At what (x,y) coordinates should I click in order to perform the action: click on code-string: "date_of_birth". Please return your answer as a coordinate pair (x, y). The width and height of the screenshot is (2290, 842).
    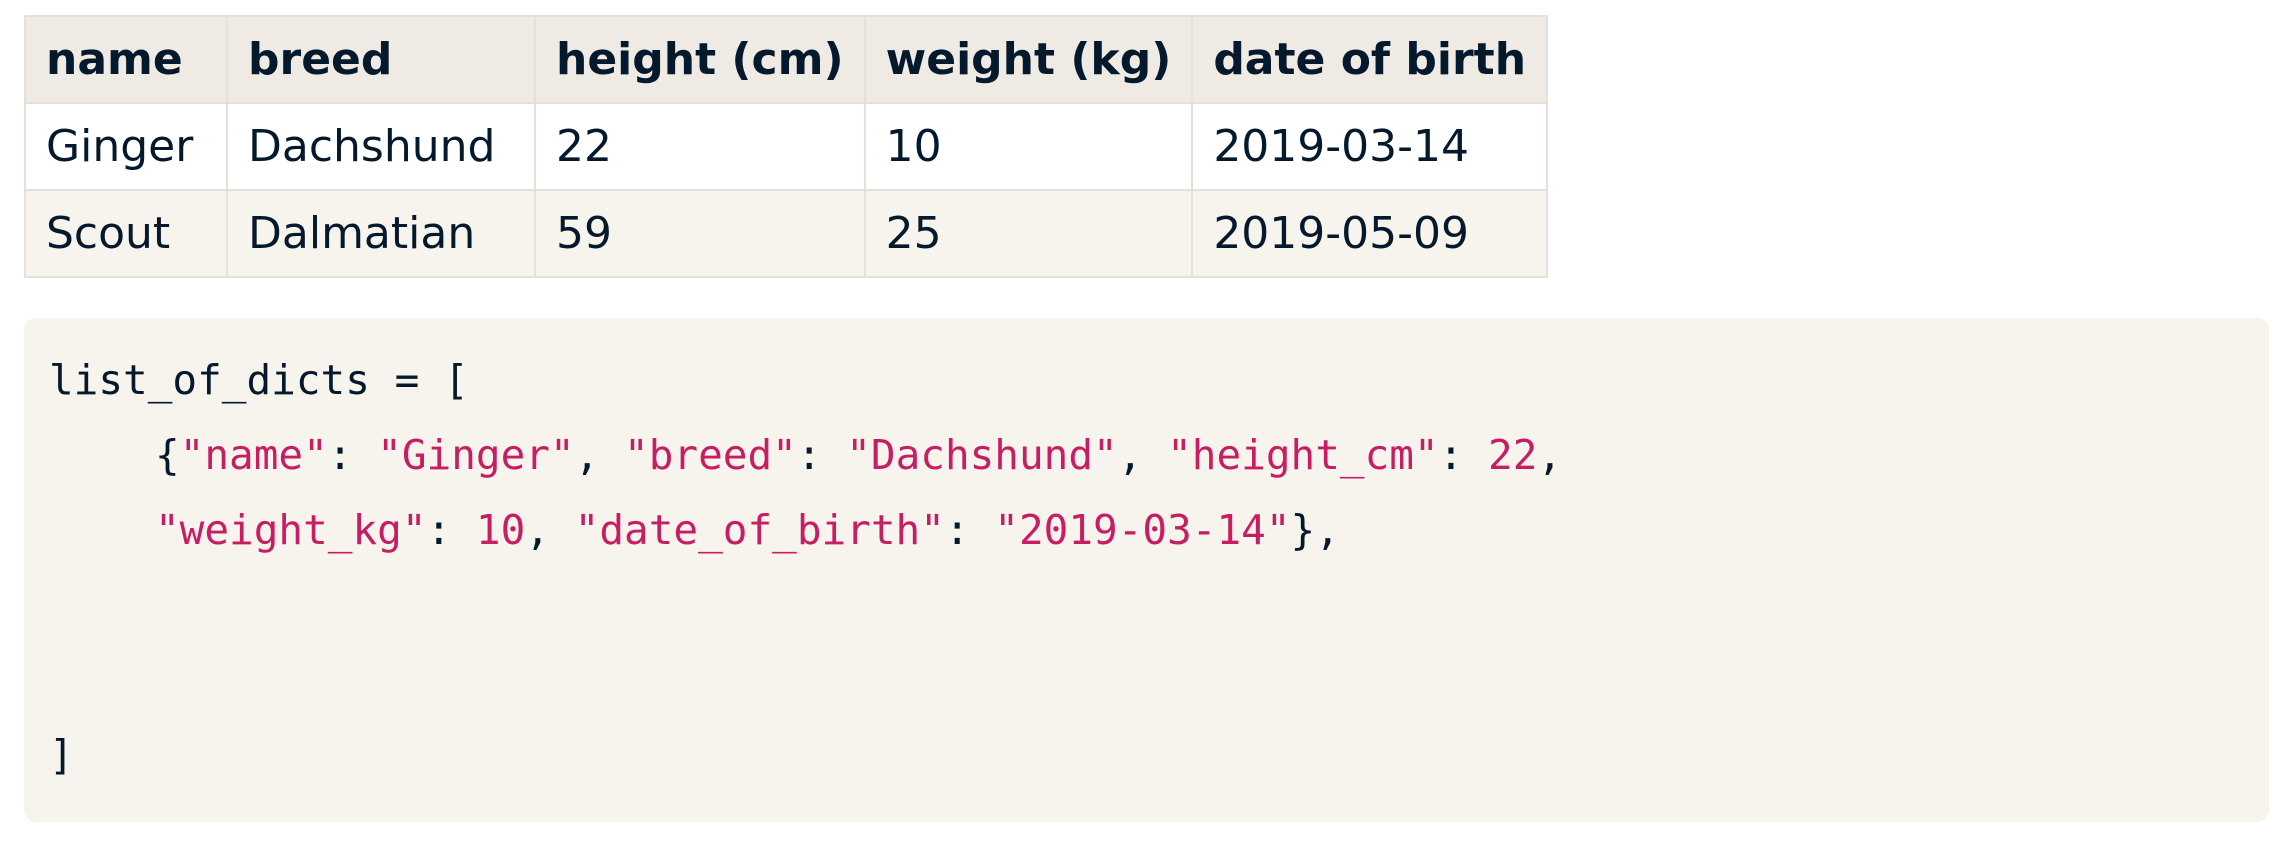
    Looking at the image, I should click on (759, 530).